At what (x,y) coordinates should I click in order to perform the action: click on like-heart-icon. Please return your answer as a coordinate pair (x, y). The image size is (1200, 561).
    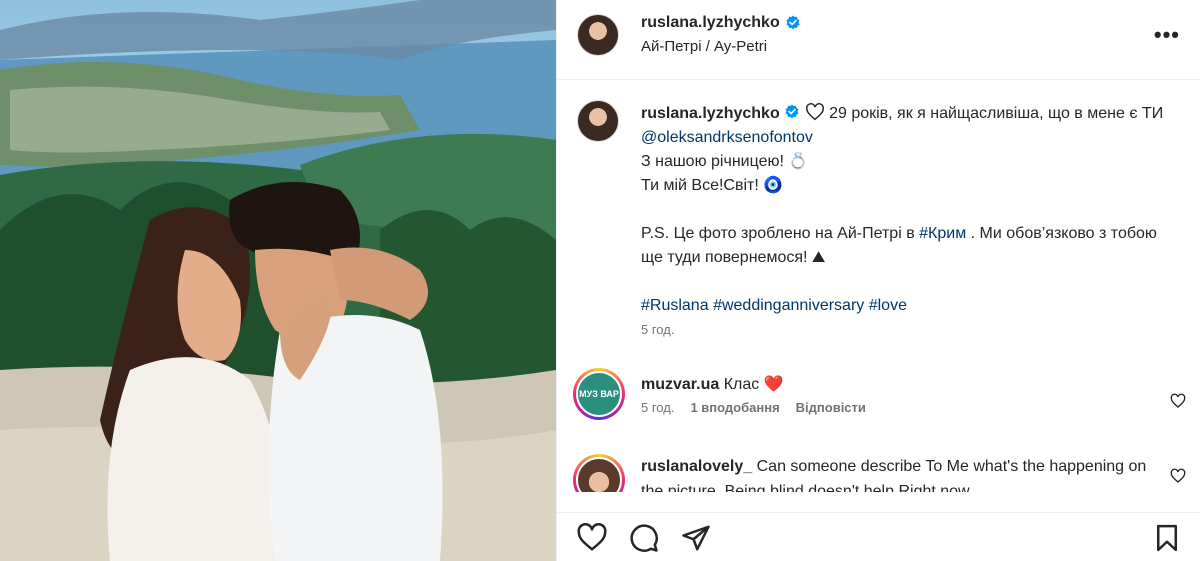
    Looking at the image, I should click on (592, 538).